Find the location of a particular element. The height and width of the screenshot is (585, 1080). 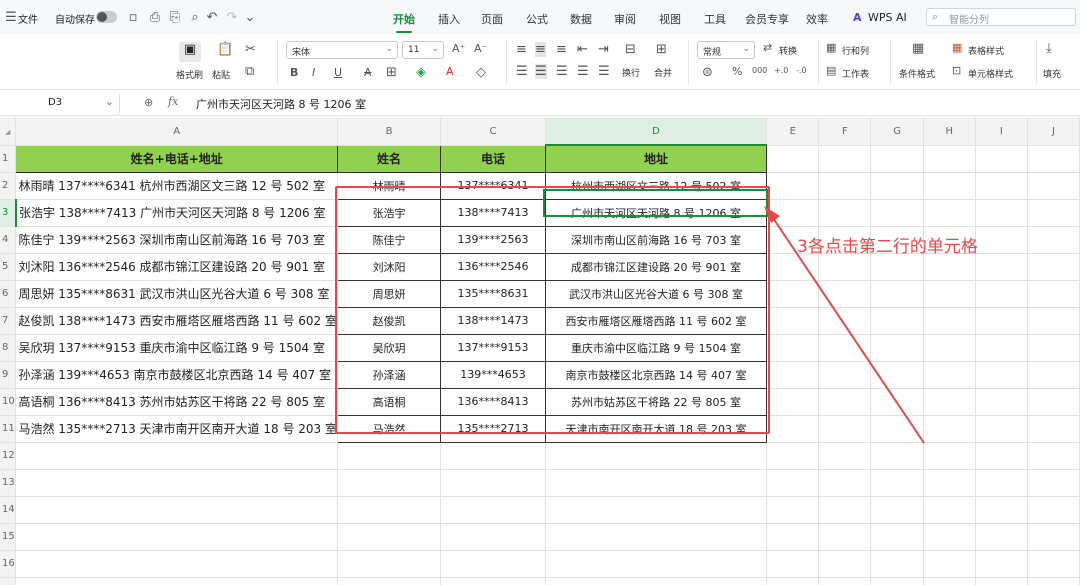

more-chevron-icon: ⌄ is located at coordinates (250, 17).